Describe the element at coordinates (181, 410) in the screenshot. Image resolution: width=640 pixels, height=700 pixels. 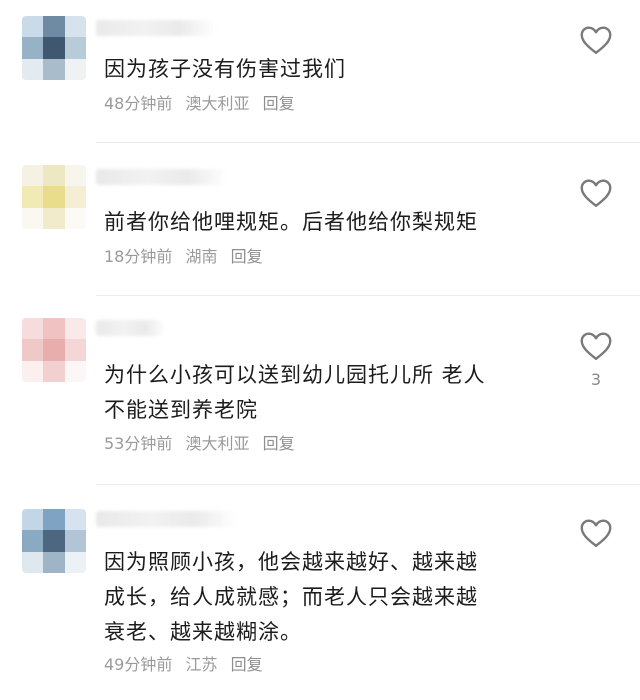
I see `comment-text-line: 不能送到养老院` at that location.